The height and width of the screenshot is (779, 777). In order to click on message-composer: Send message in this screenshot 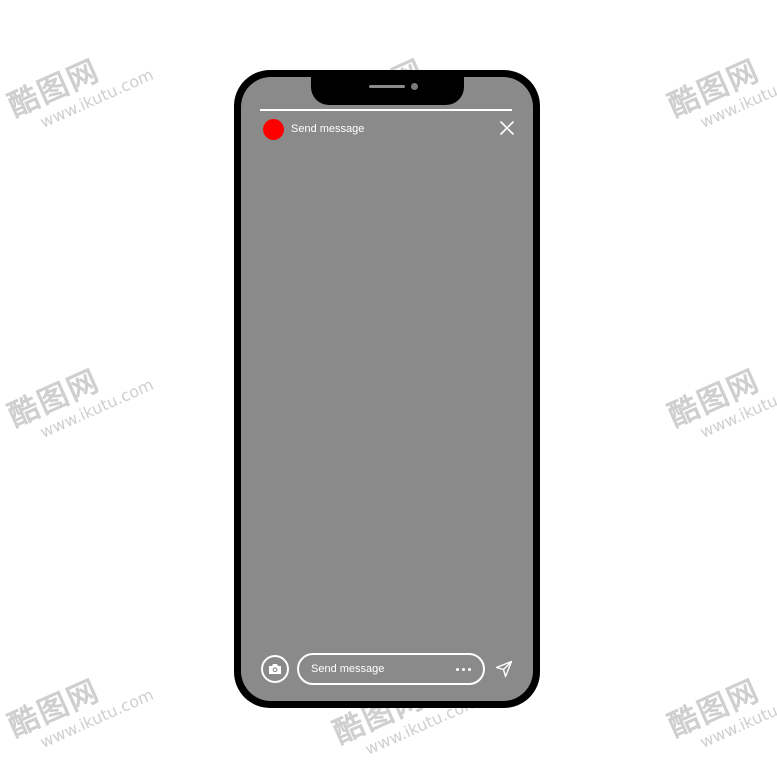, I will do `click(391, 671)`.